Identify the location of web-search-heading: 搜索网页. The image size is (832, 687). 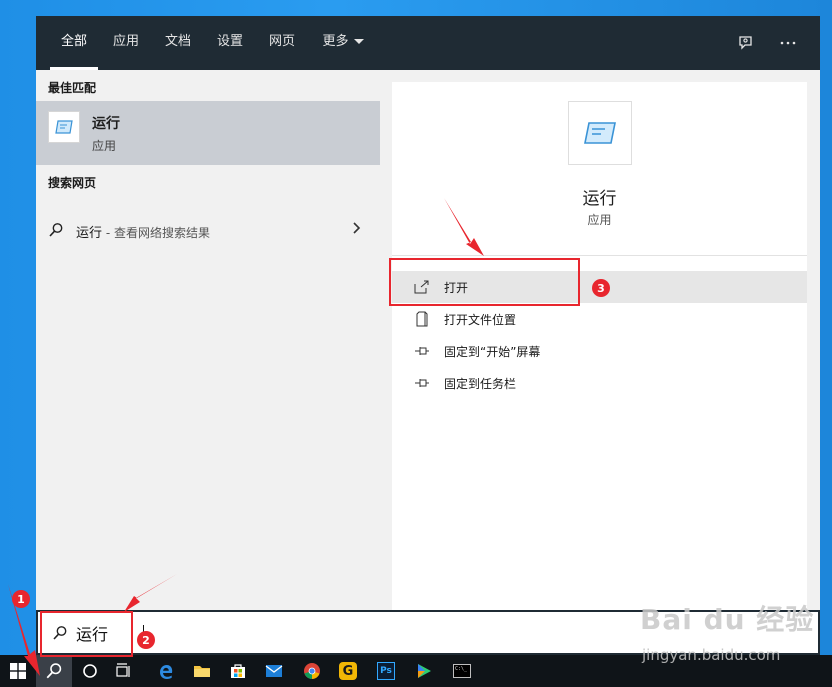
(72, 183).